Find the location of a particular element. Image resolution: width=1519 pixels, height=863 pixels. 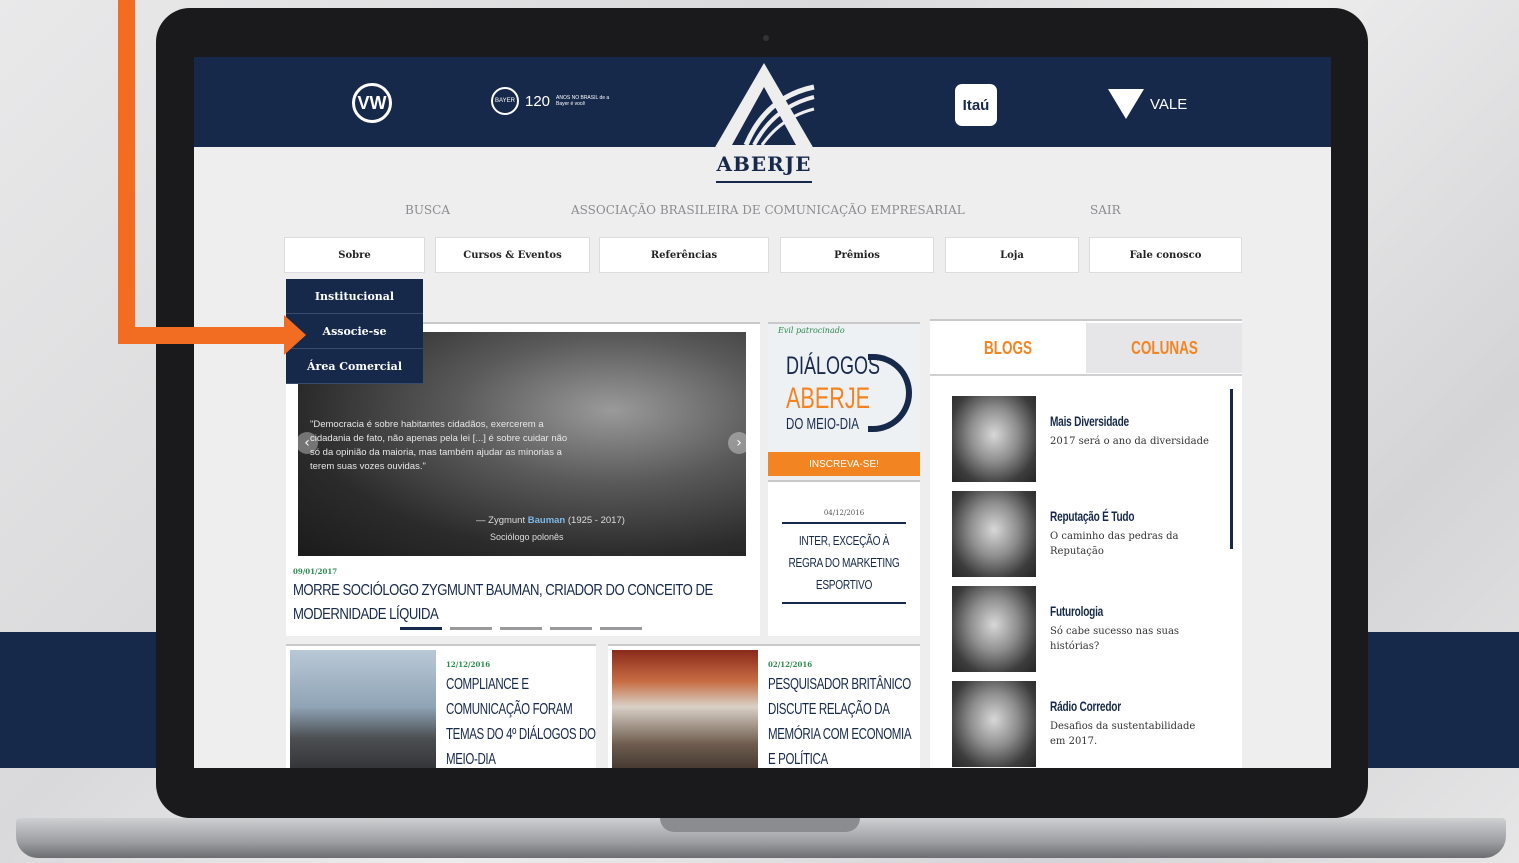

blog-title: Reputação É Tudo is located at coordinates (1092, 516).